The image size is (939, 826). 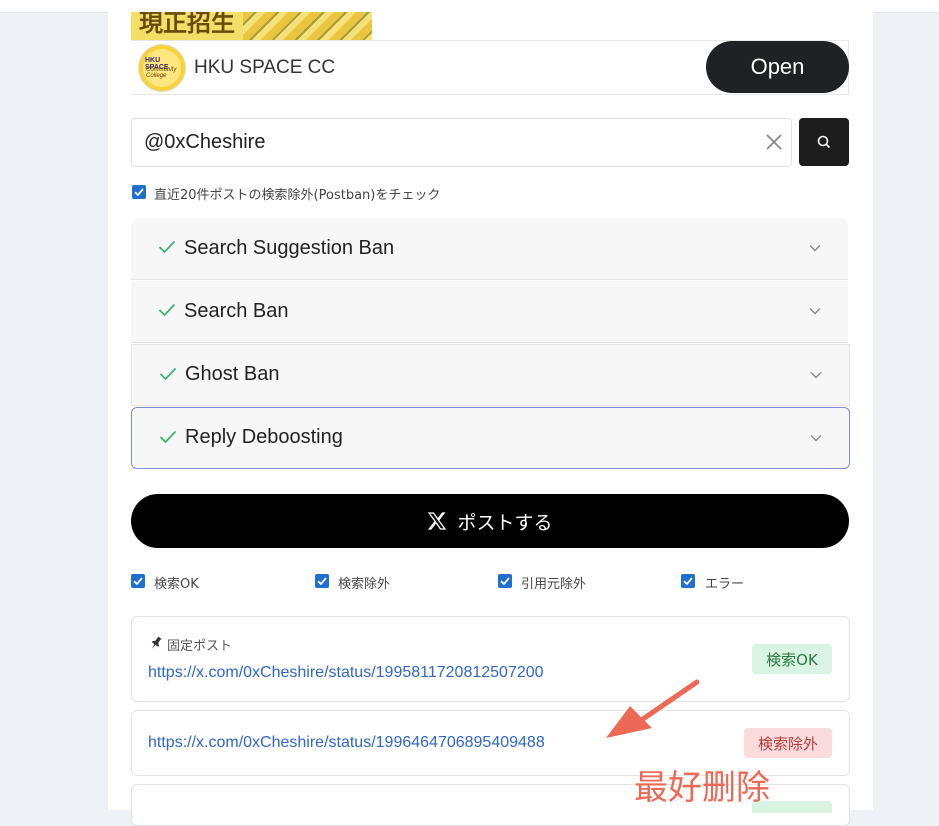 What do you see at coordinates (788, 743) in the screenshot?
I see `status-badge: 検索除外` at bounding box center [788, 743].